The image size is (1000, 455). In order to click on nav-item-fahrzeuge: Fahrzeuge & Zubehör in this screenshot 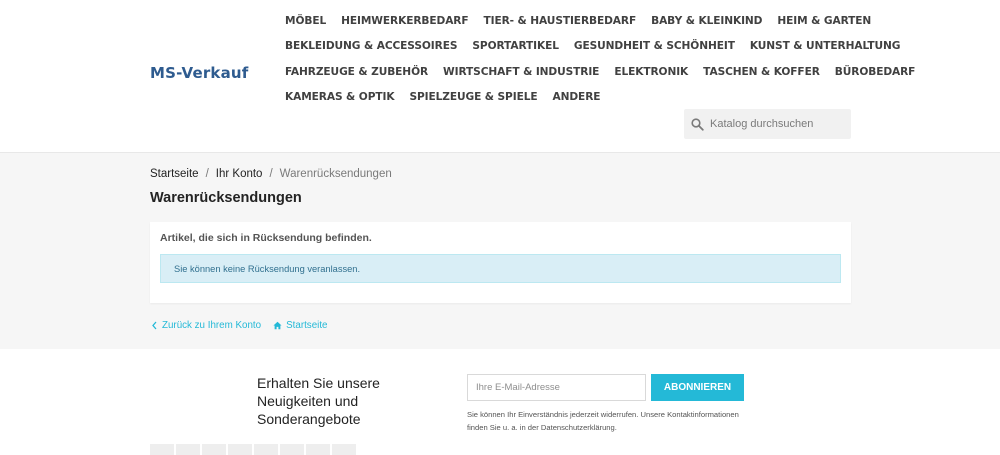, I will do `click(356, 72)`.